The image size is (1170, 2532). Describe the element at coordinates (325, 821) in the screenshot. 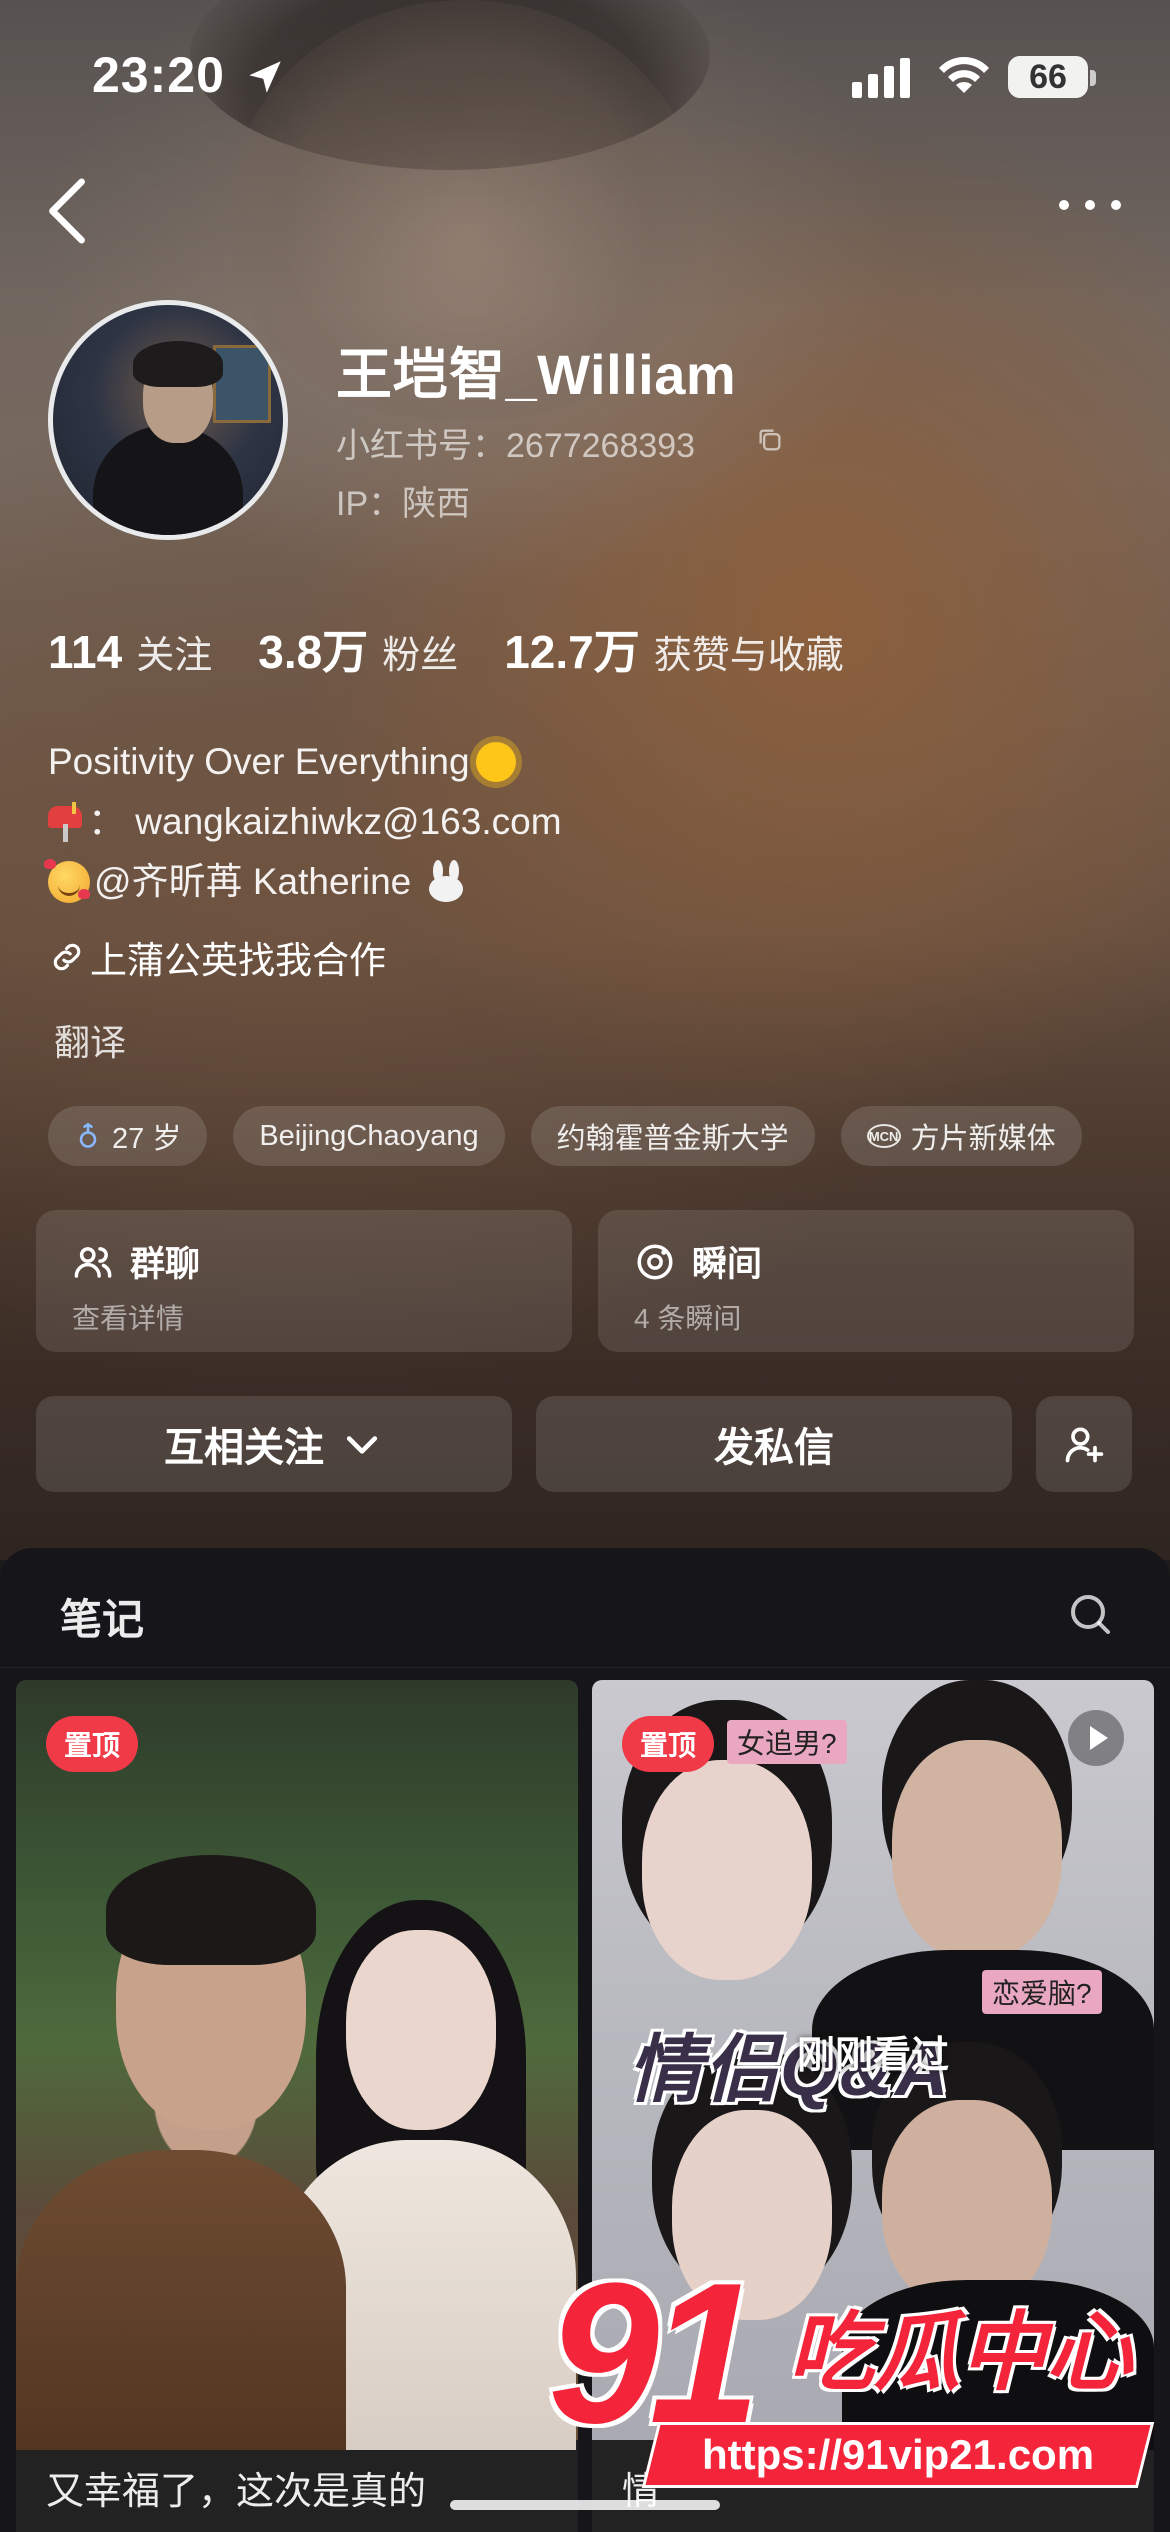

I see `bio-text: ： wangkaizhiwkz@163.com` at that location.